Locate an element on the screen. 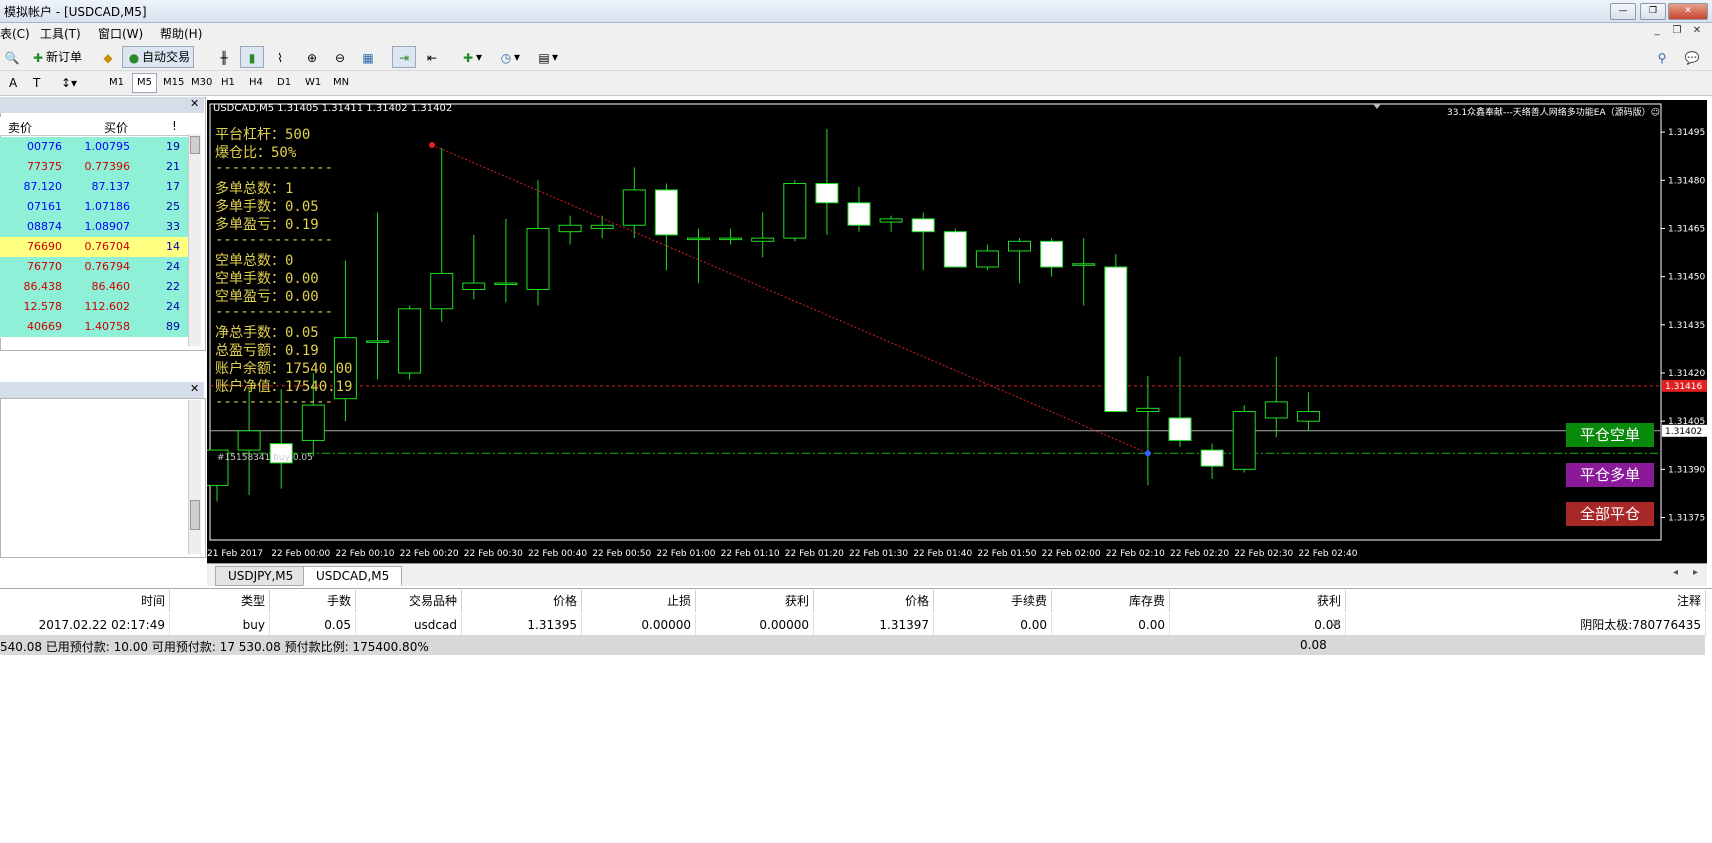  arrows-tool: ↕▾ is located at coordinates (69, 83).